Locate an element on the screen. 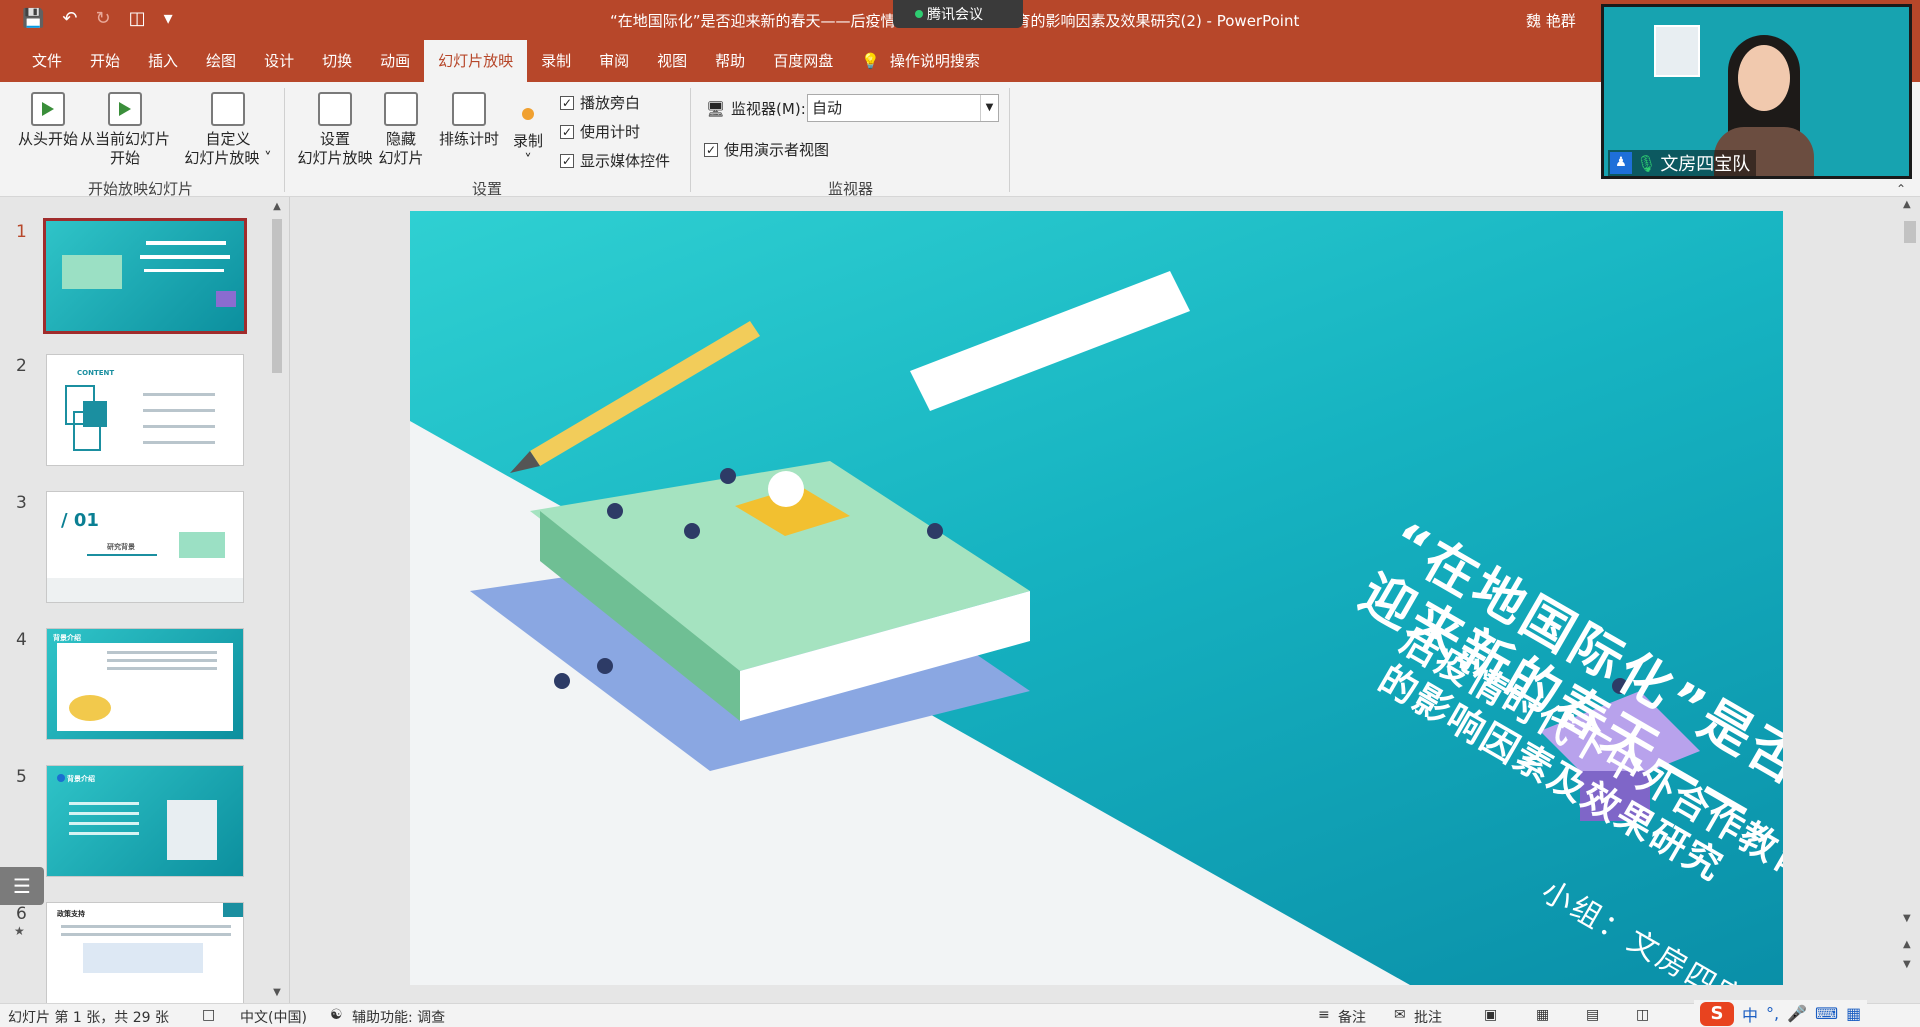 This screenshot has height=1027, width=1920. thumbnail-row: 4 背景介绍 is located at coordinates (135, 686).